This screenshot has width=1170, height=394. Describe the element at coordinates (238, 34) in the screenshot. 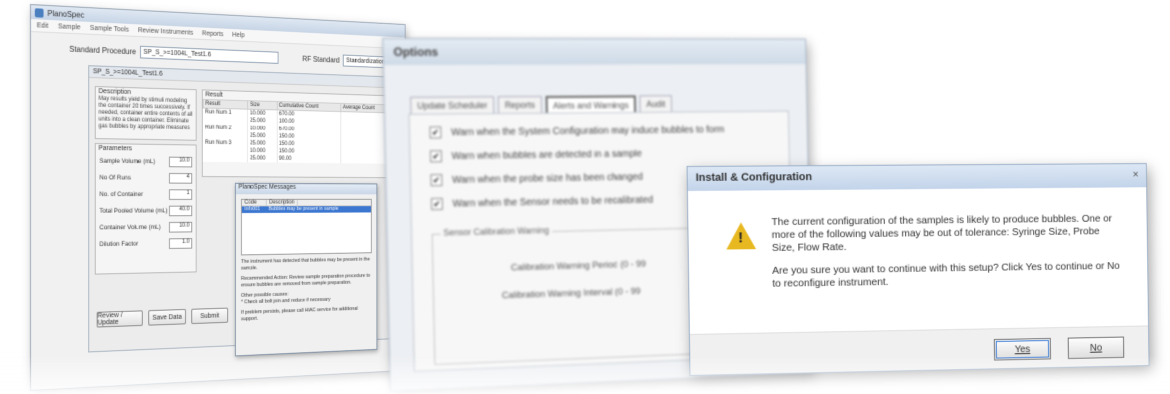

I see `menu-help: Help` at that location.